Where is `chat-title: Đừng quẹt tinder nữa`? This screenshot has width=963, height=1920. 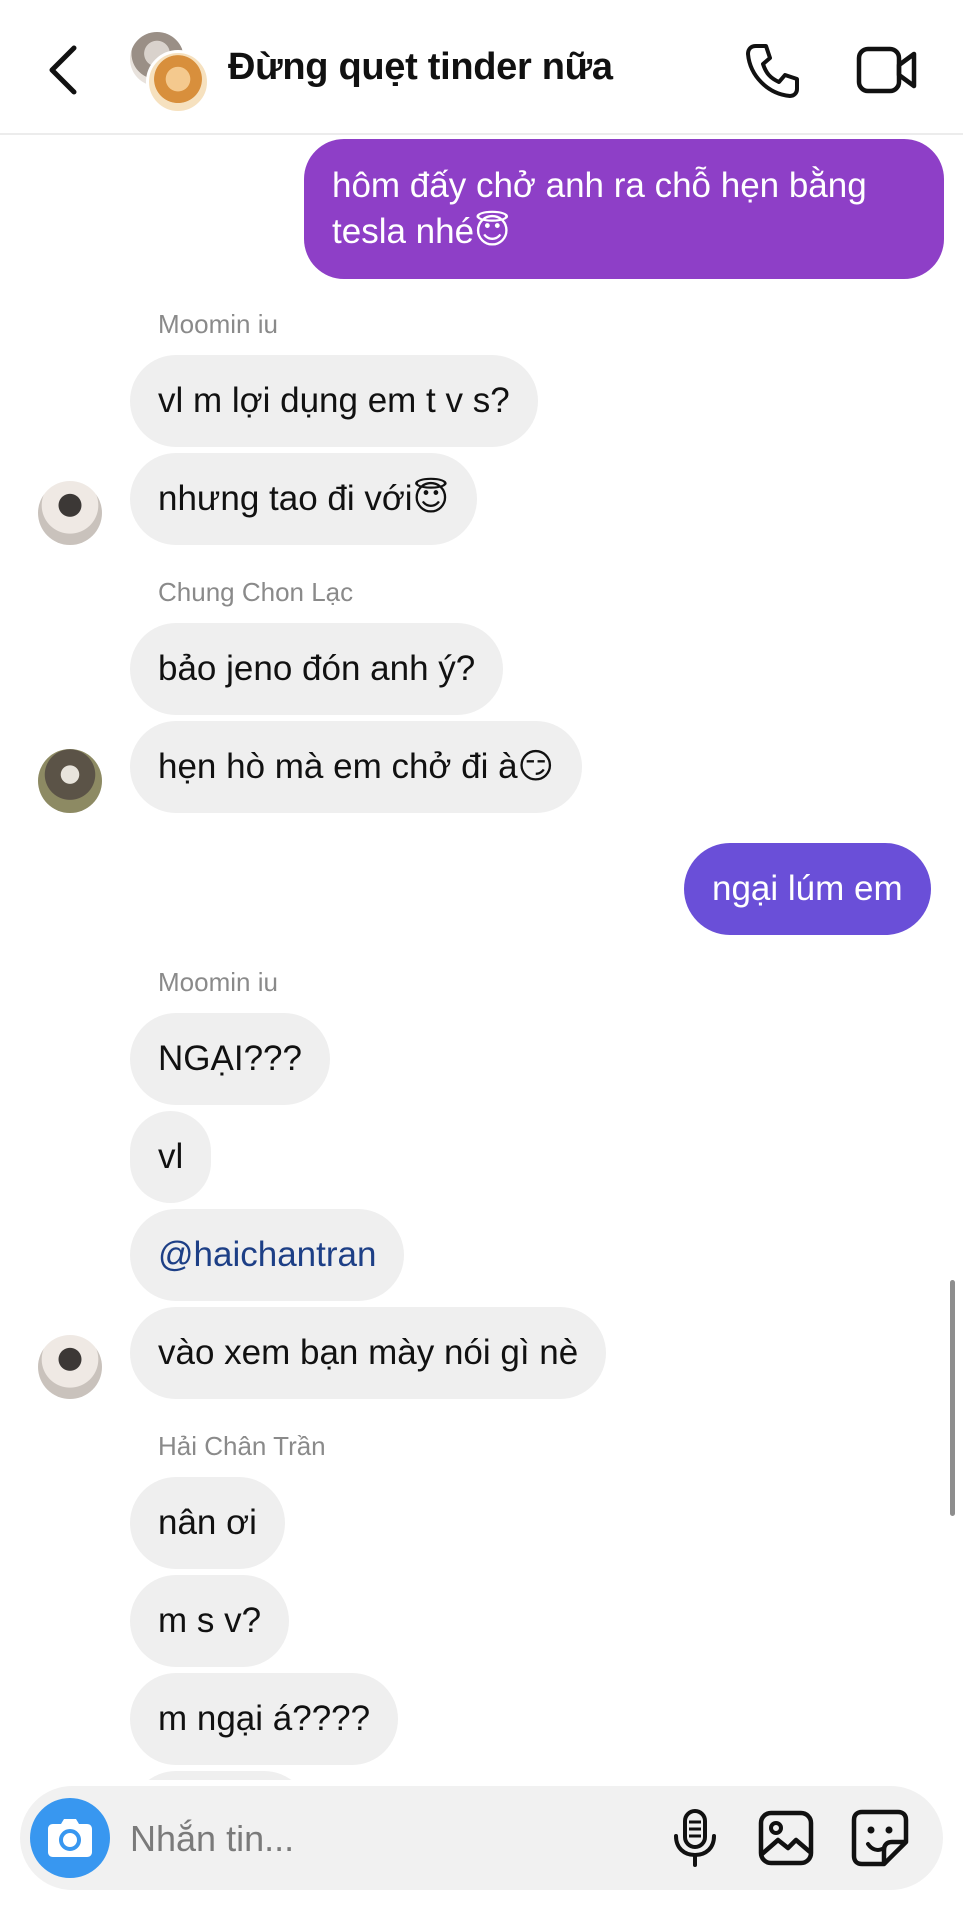 chat-title: Đừng quẹt tinder nữa is located at coordinates (420, 67).